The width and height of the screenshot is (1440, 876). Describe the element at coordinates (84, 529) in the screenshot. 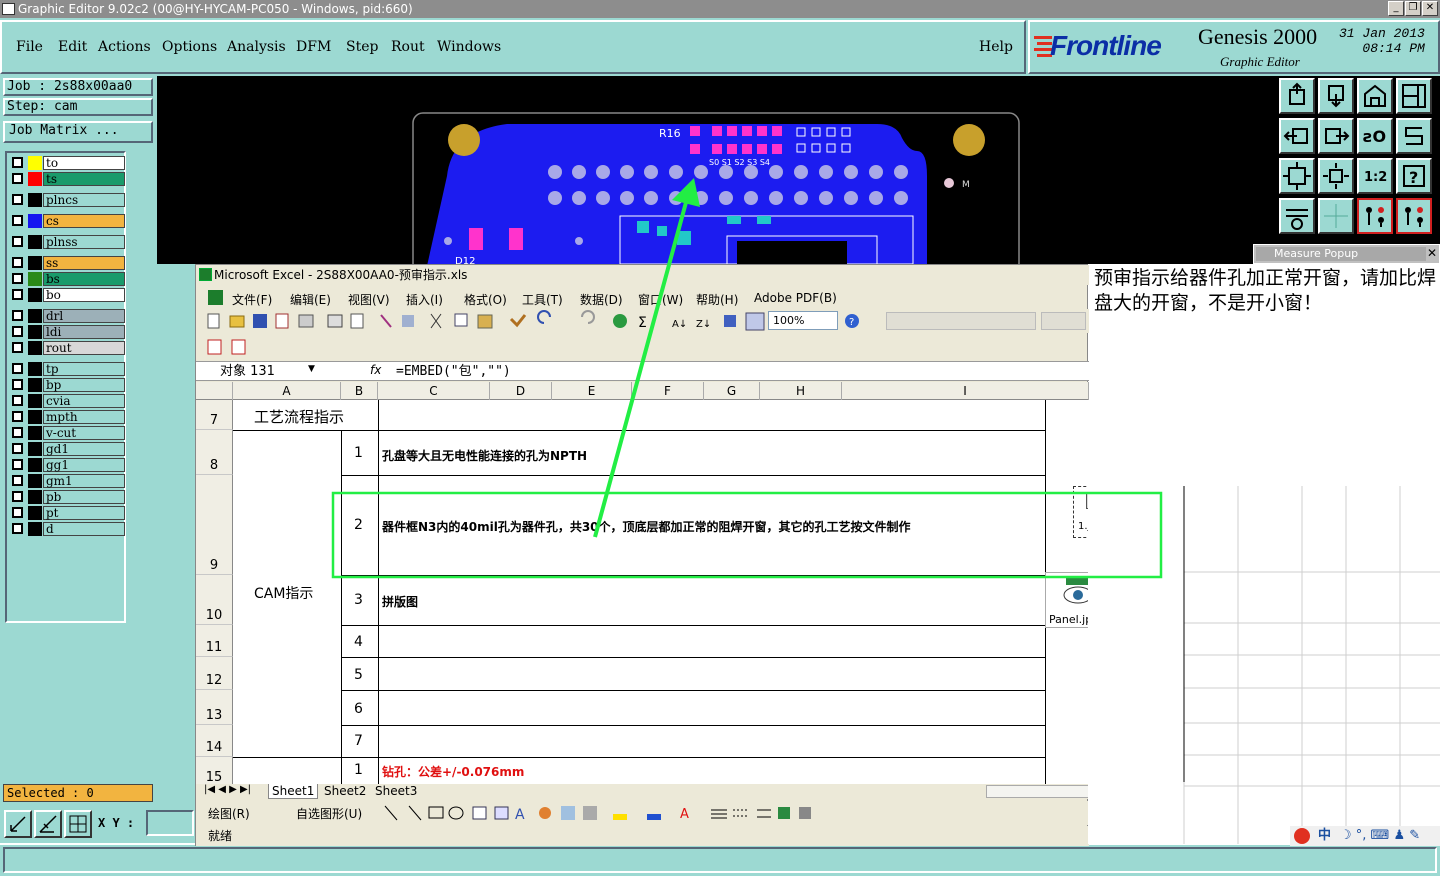

I see `layer-name: d` at that location.